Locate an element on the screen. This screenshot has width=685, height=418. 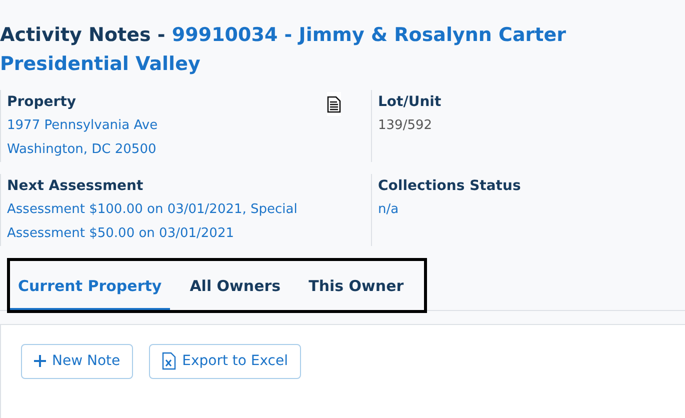
document-icon is located at coordinates (334, 104).